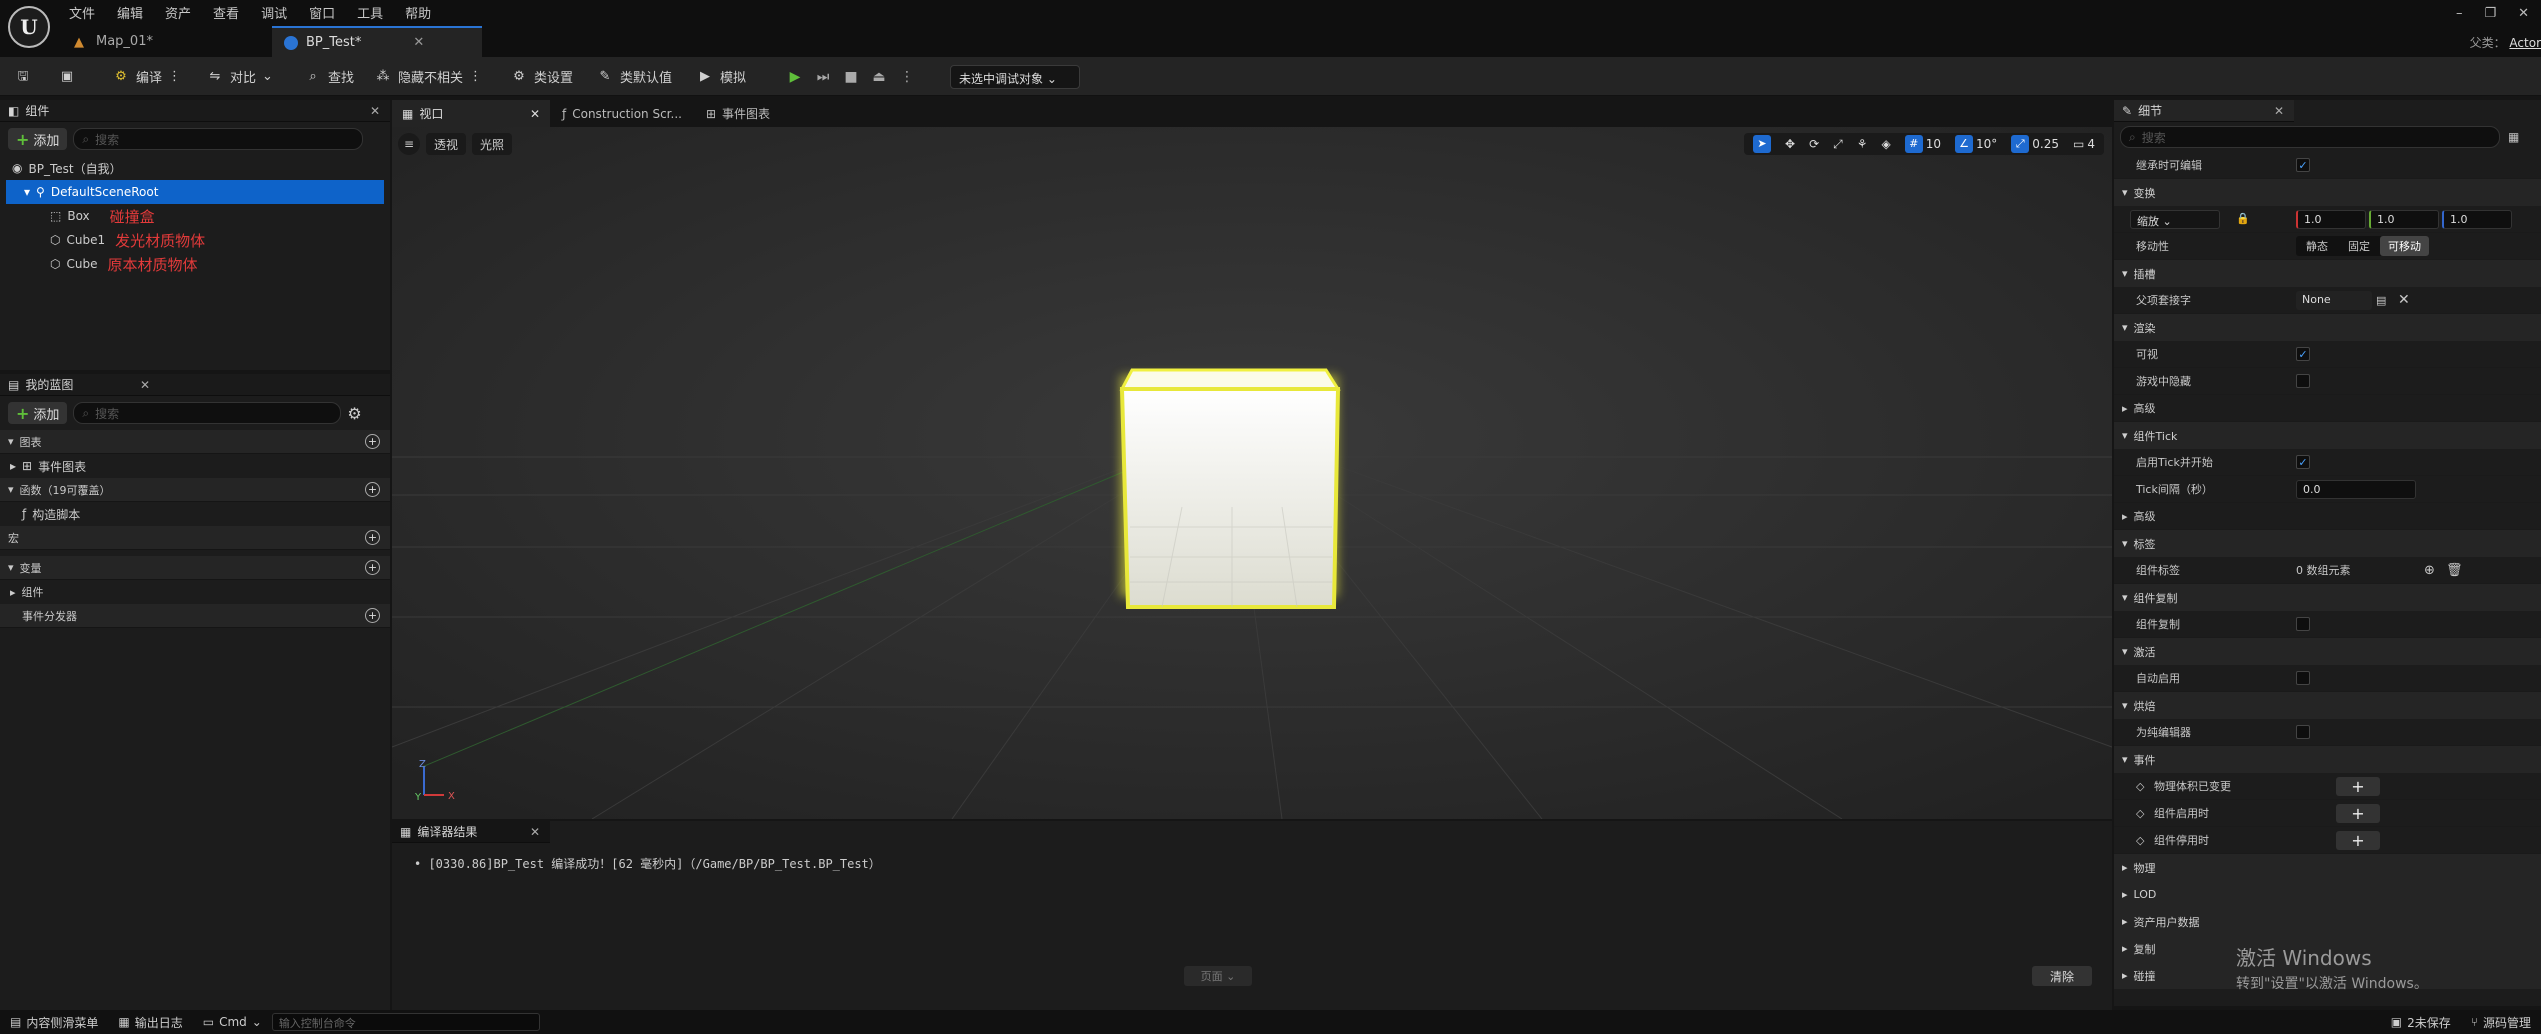 This screenshot has height=1034, width=2541. What do you see at coordinates (377, 41) in the screenshot?
I see `tab-bp-test: BP_Test* ✕` at bounding box center [377, 41].